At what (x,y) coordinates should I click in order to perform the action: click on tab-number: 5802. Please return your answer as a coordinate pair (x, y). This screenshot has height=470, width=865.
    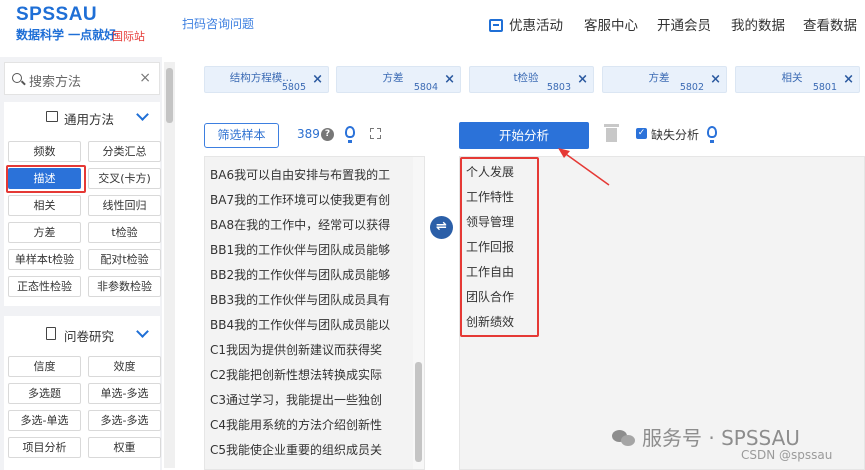
    Looking at the image, I should click on (691, 87).